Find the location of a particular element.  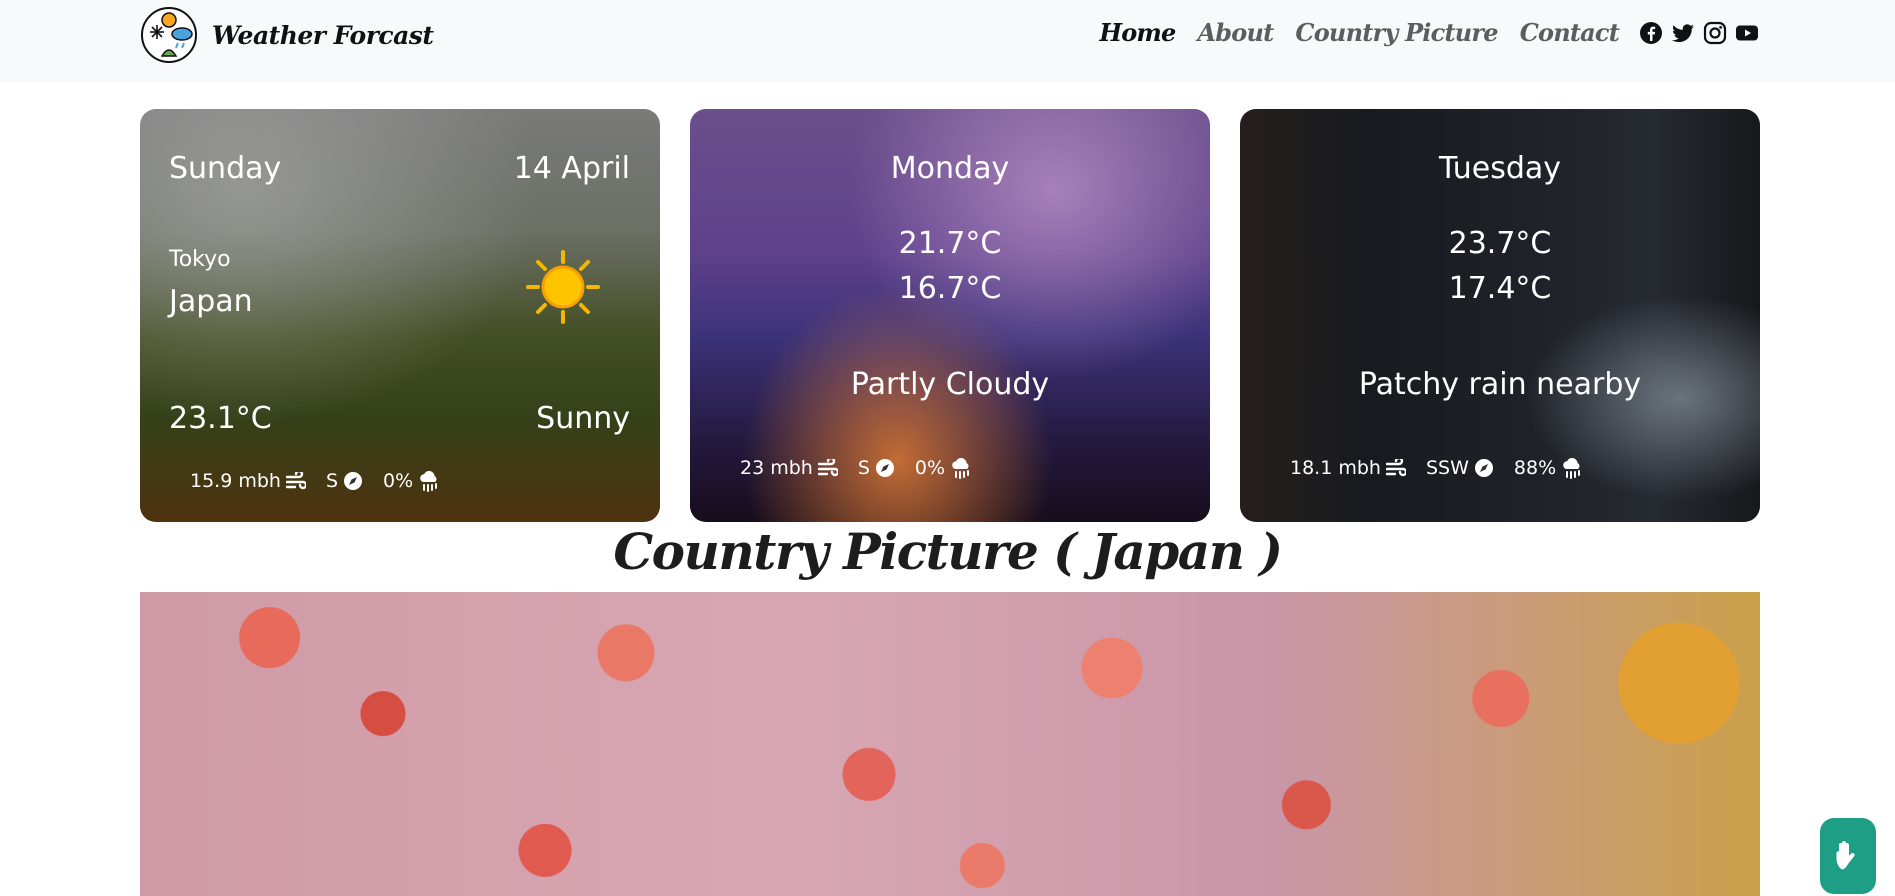

card-country: Japan is located at coordinates (211, 301).